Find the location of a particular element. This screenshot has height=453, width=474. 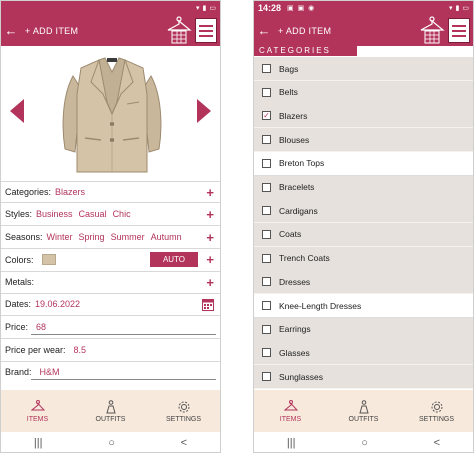

battery-icon: ▭ is located at coordinates (212, 8).